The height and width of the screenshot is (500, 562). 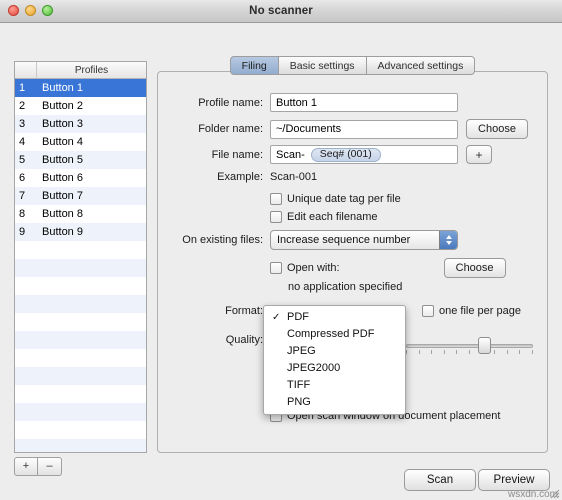 I want to click on edit-each-filename-checkbox: Edit each filename, so click(x=324, y=217).